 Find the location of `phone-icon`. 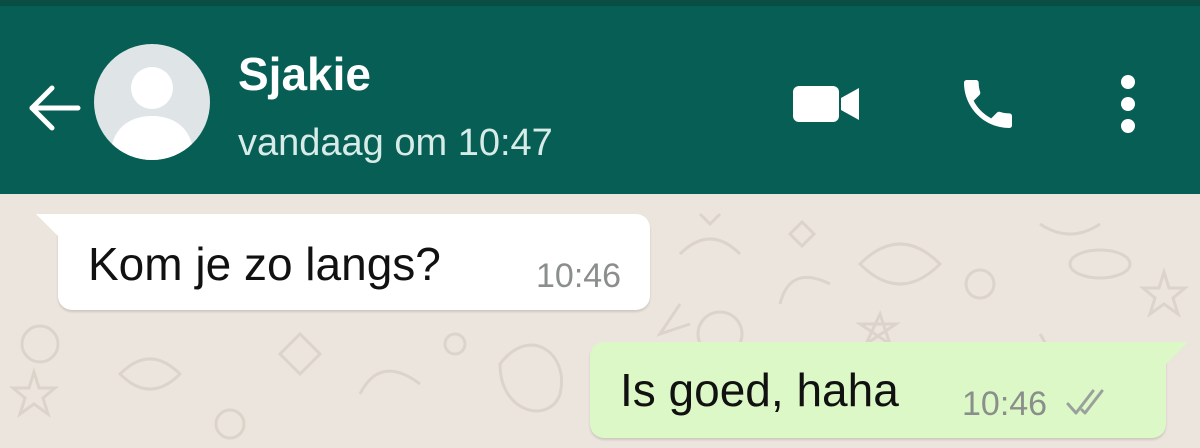

phone-icon is located at coordinates (988, 104).